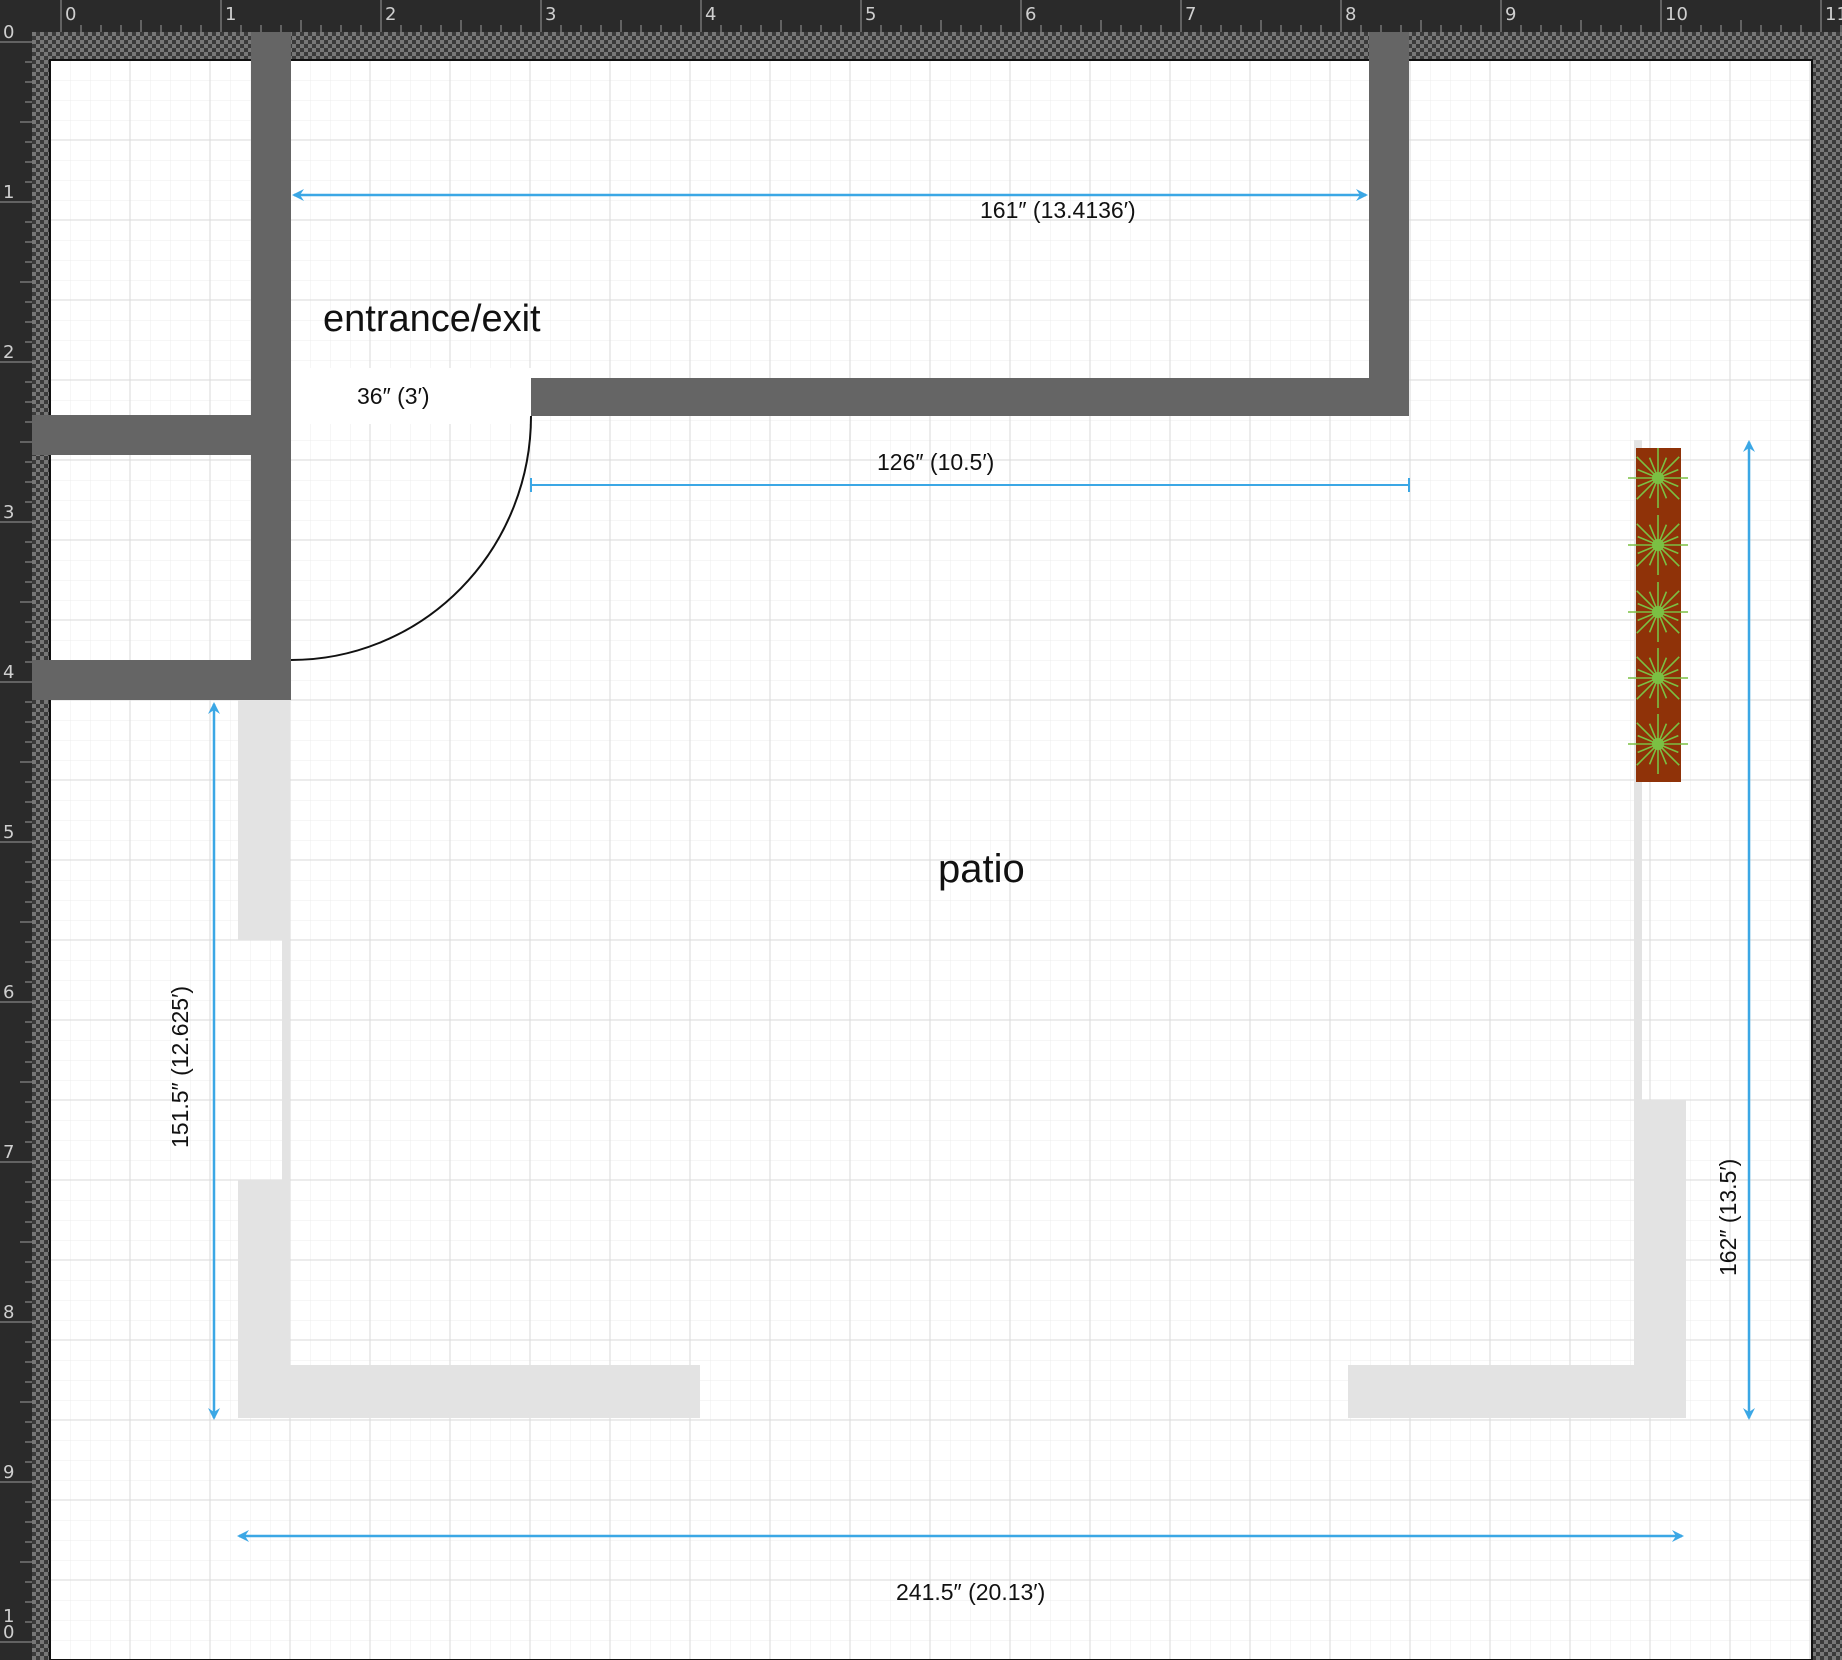 This screenshot has height=1660, width=1842. Describe the element at coordinates (970, 1592) in the screenshot. I see `dim-bottom-width-label: 241.5″ (20.13′)` at that location.